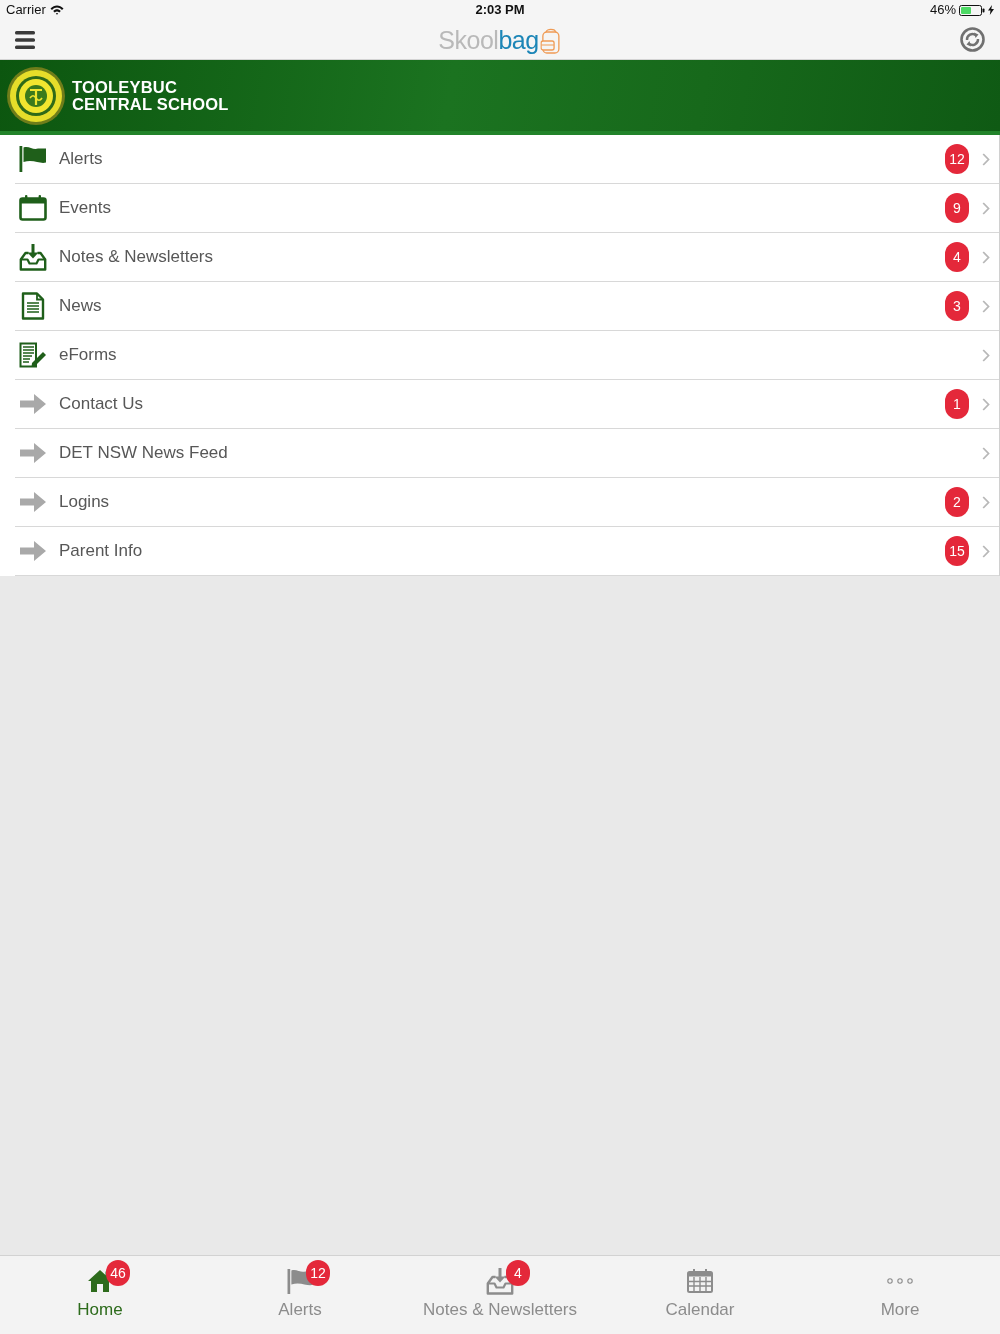 The image size is (1000, 1334). Describe the element at coordinates (991, 10) in the screenshot. I see `charging-bolt-icon` at that location.